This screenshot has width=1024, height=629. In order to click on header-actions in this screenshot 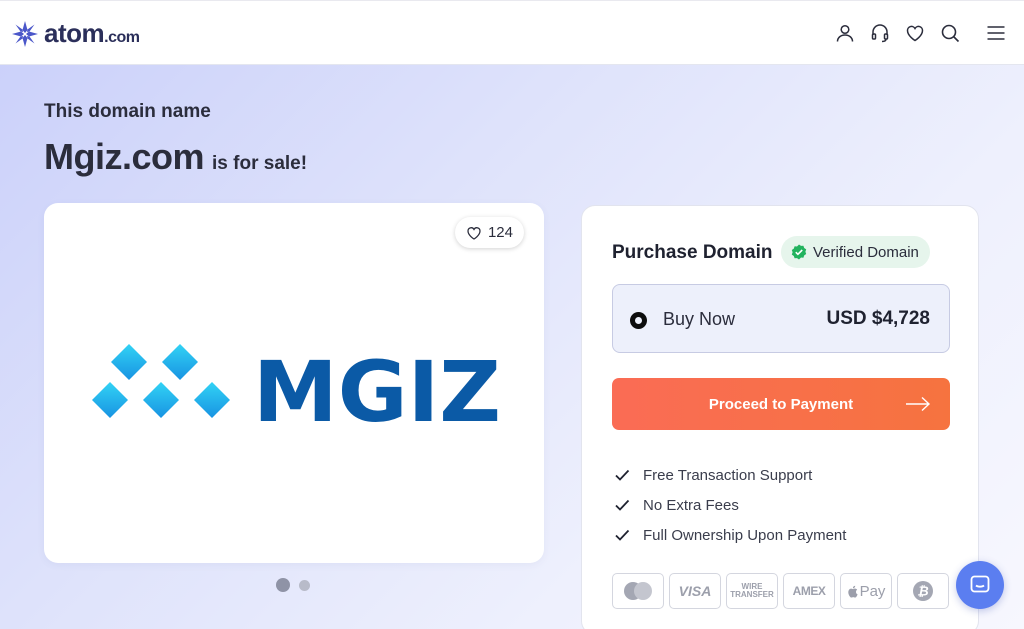, I will do `click(915, 33)`.